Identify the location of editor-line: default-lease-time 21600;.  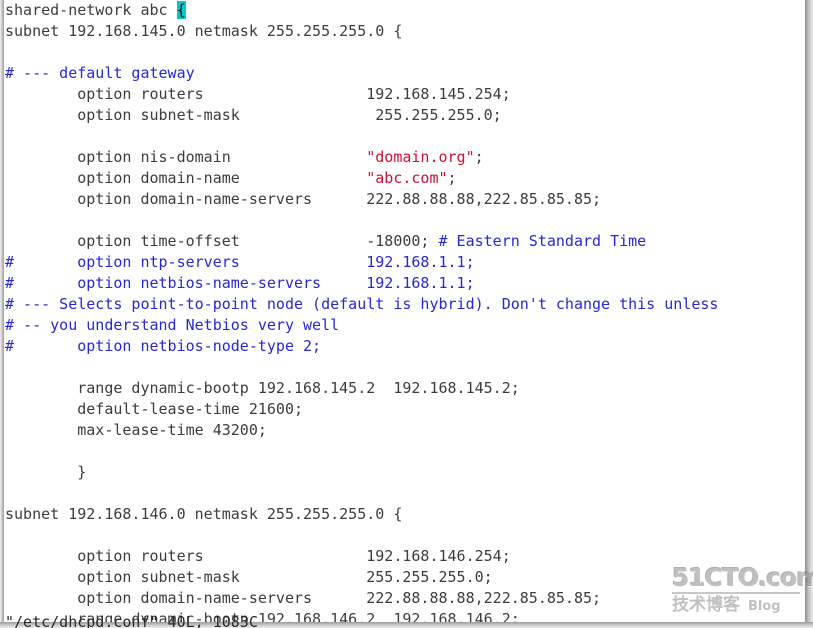
(405, 409).